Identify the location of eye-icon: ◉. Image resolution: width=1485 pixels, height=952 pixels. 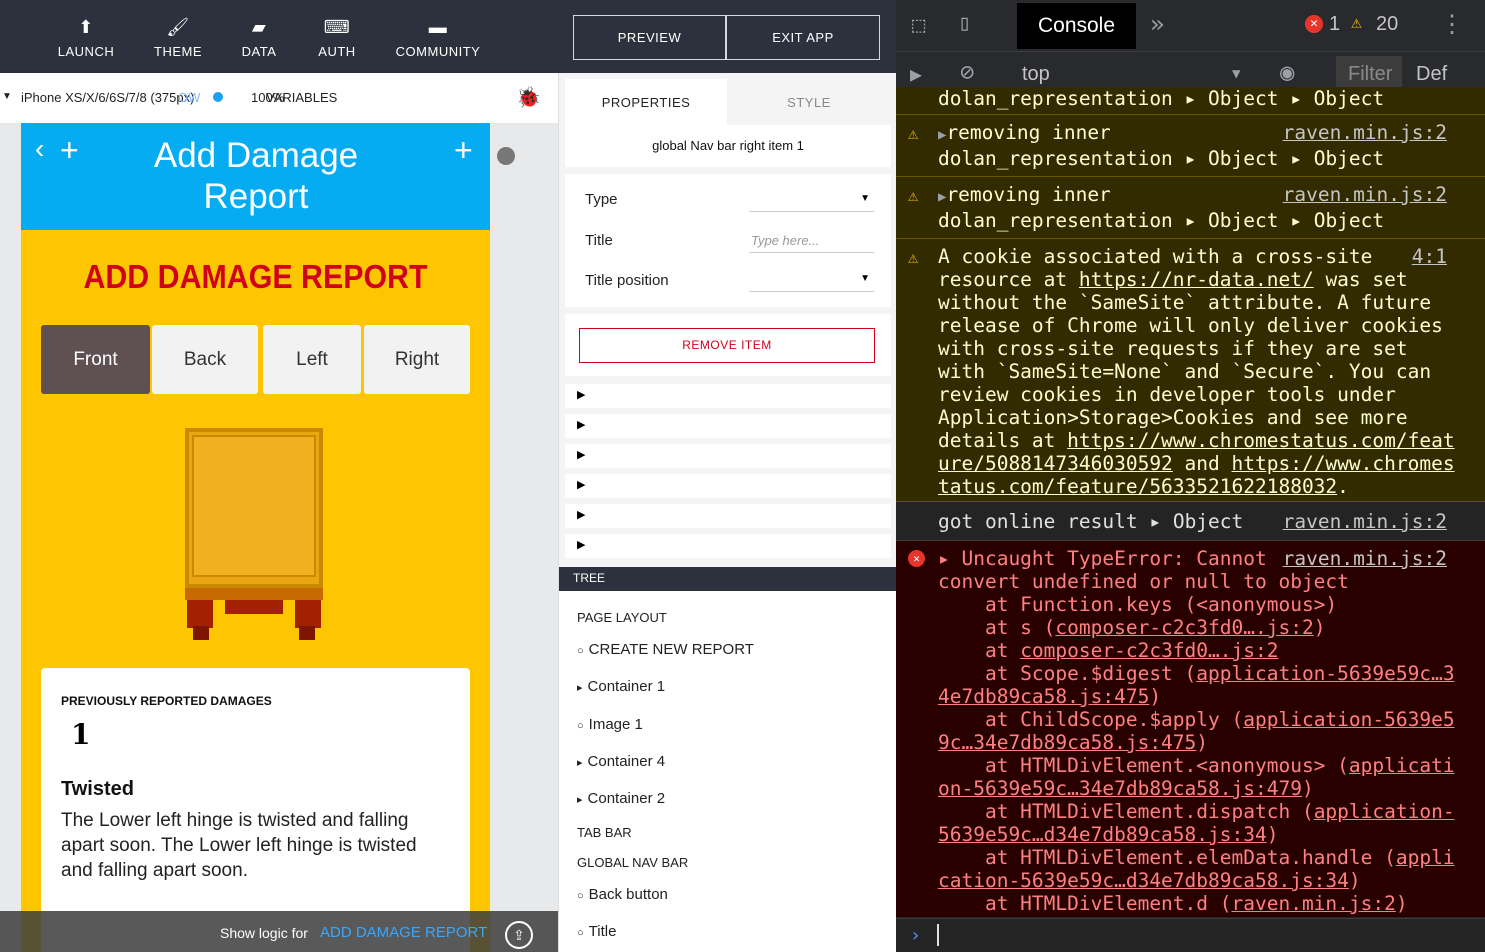
(1287, 72).